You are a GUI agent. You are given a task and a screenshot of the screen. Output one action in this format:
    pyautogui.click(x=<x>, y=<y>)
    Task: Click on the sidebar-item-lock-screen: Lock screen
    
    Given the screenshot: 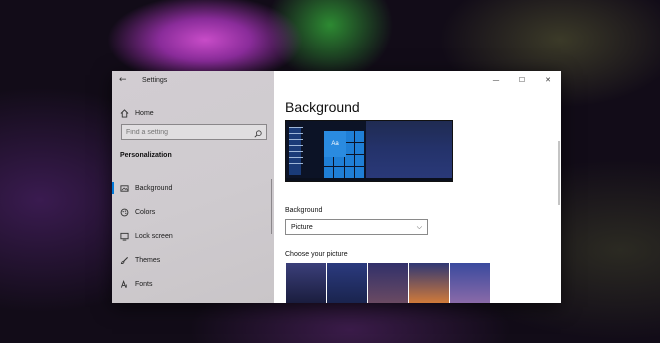 What is the action you would take?
    pyautogui.click(x=193, y=236)
    